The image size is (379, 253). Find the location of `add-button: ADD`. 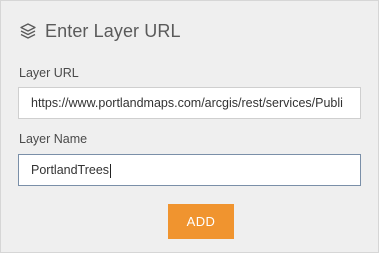

add-button: ADD is located at coordinates (201, 221).